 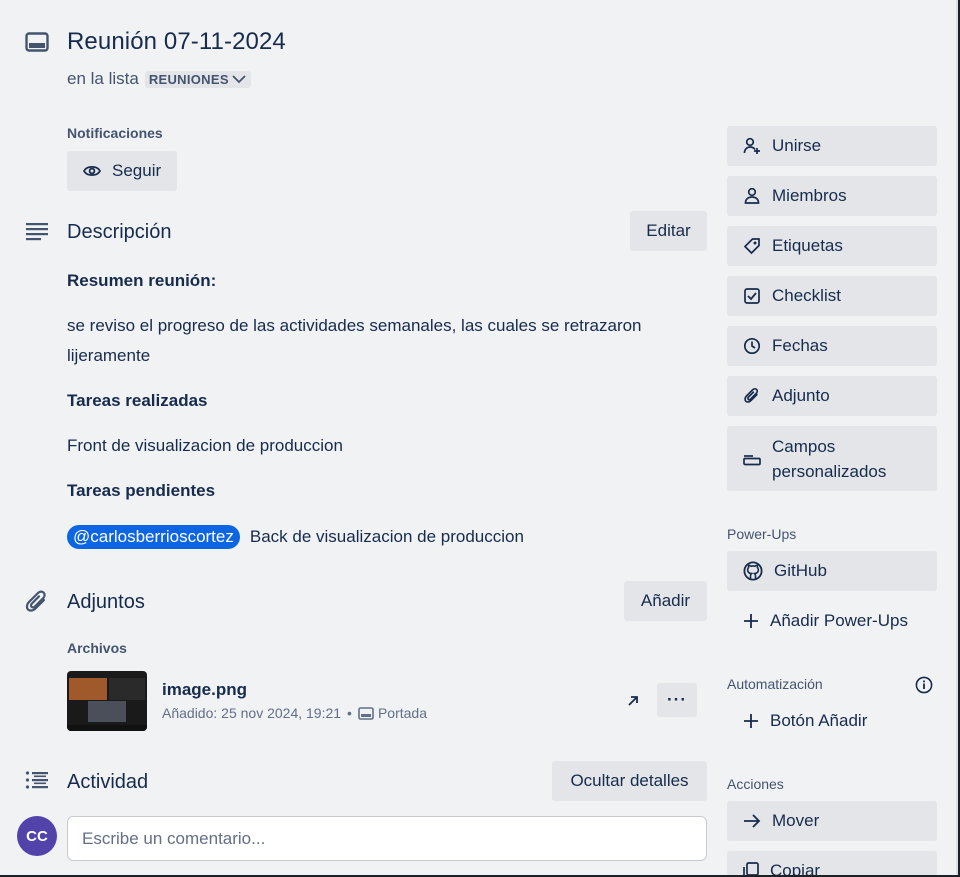 I want to click on custom-fields-button: Campos personalizados, so click(x=832, y=458).